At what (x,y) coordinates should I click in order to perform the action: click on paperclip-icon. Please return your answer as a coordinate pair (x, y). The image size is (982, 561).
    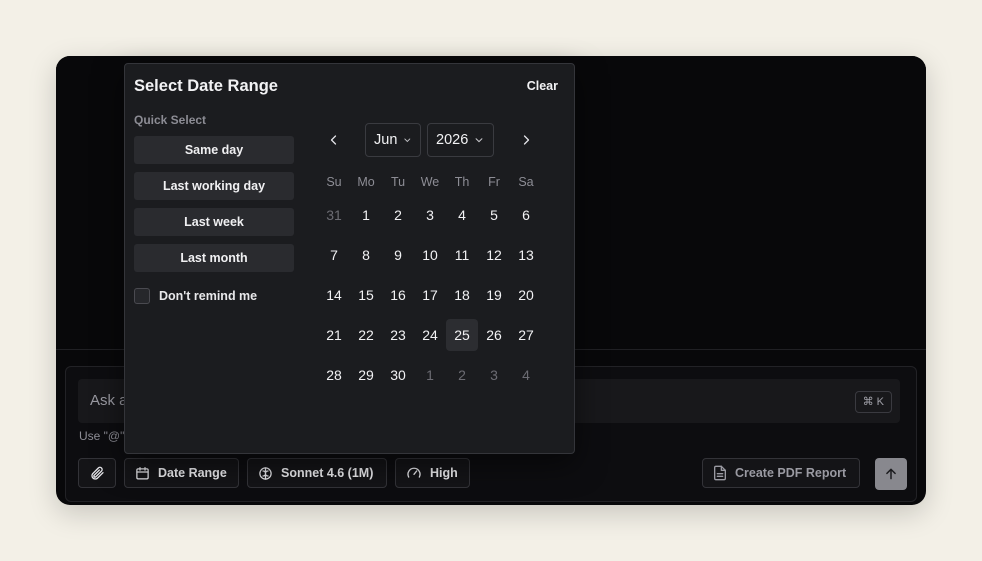
    Looking at the image, I should click on (97, 473).